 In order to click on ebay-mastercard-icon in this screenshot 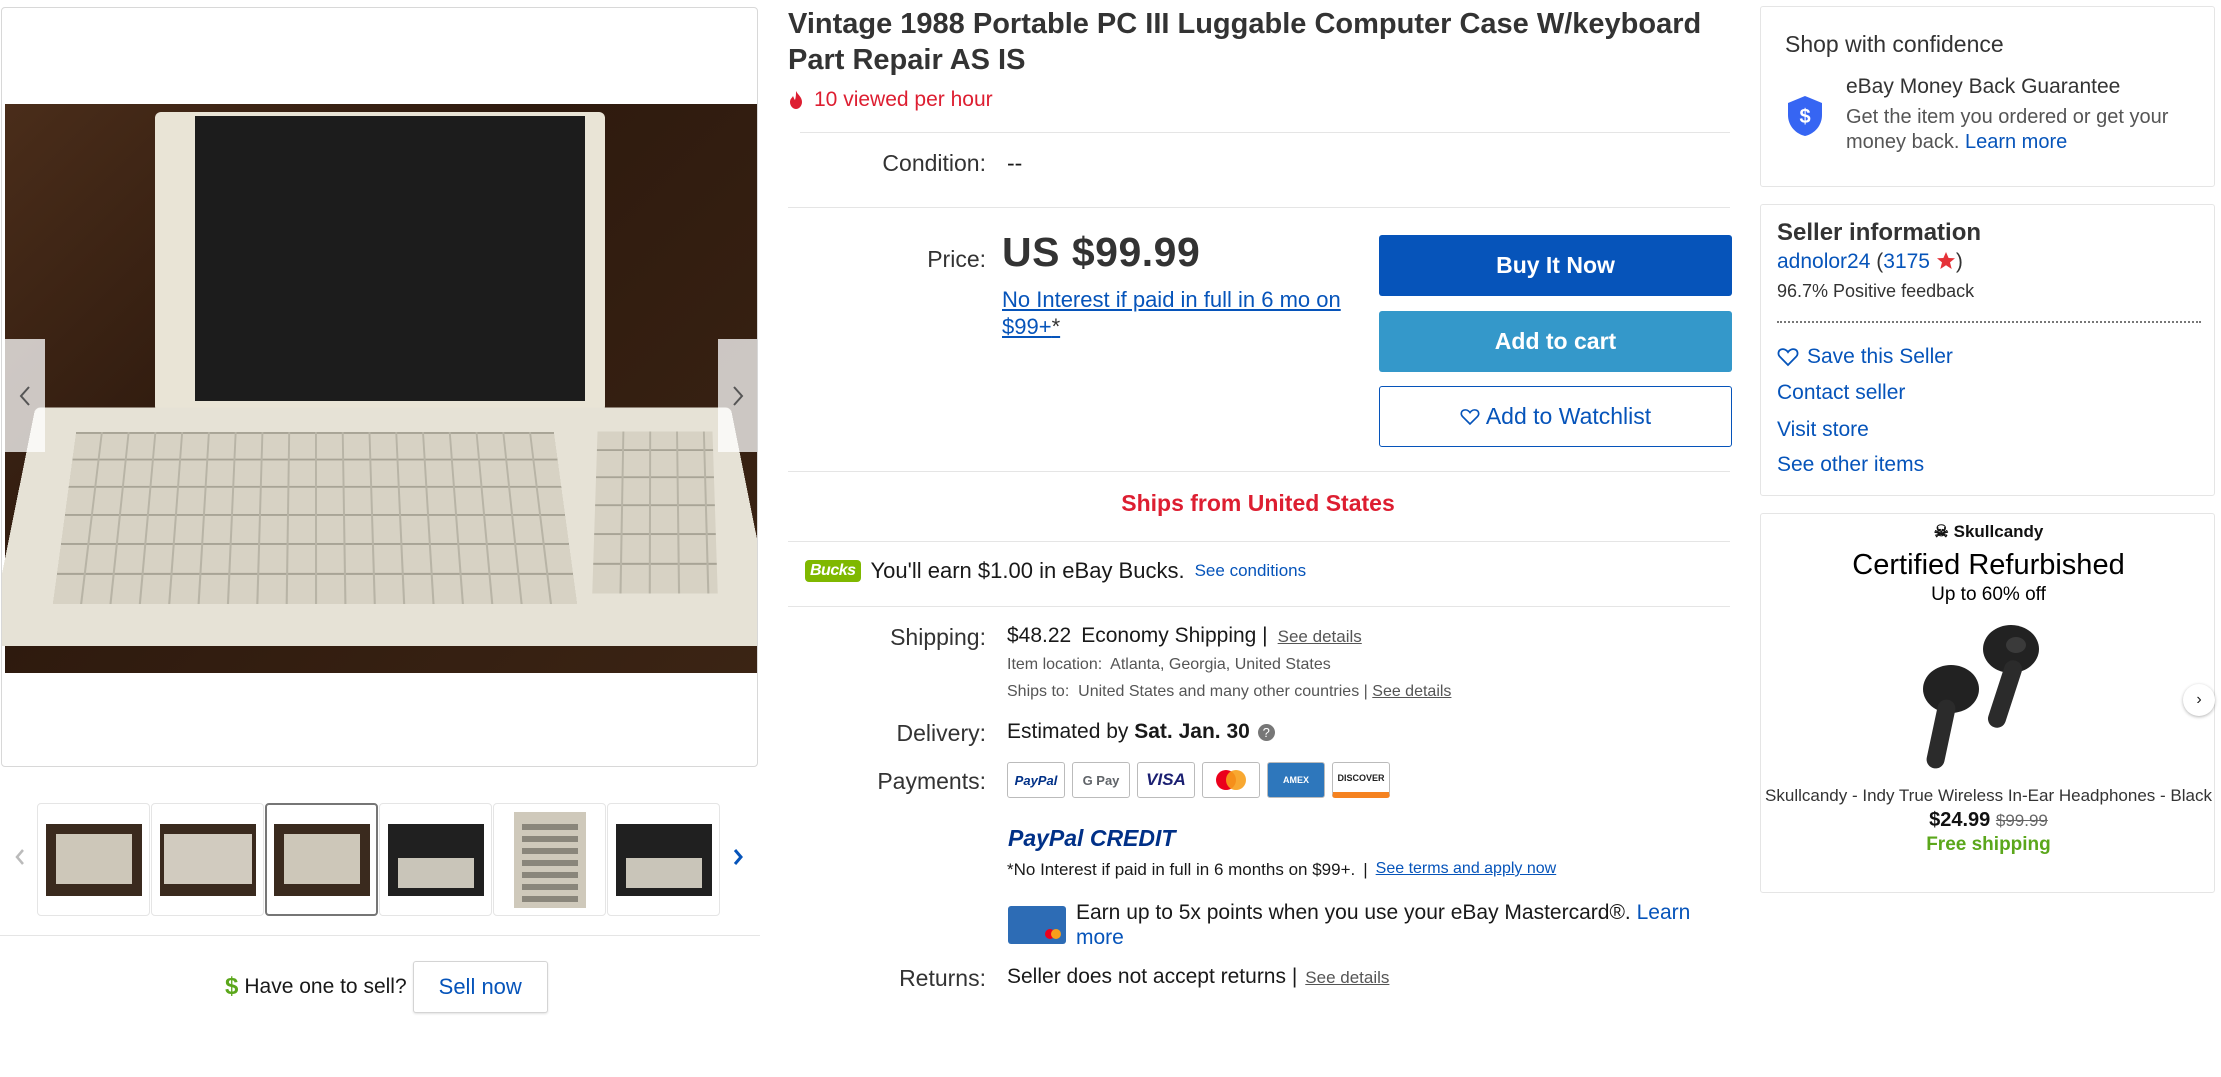, I will do `click(1037, 925)`.